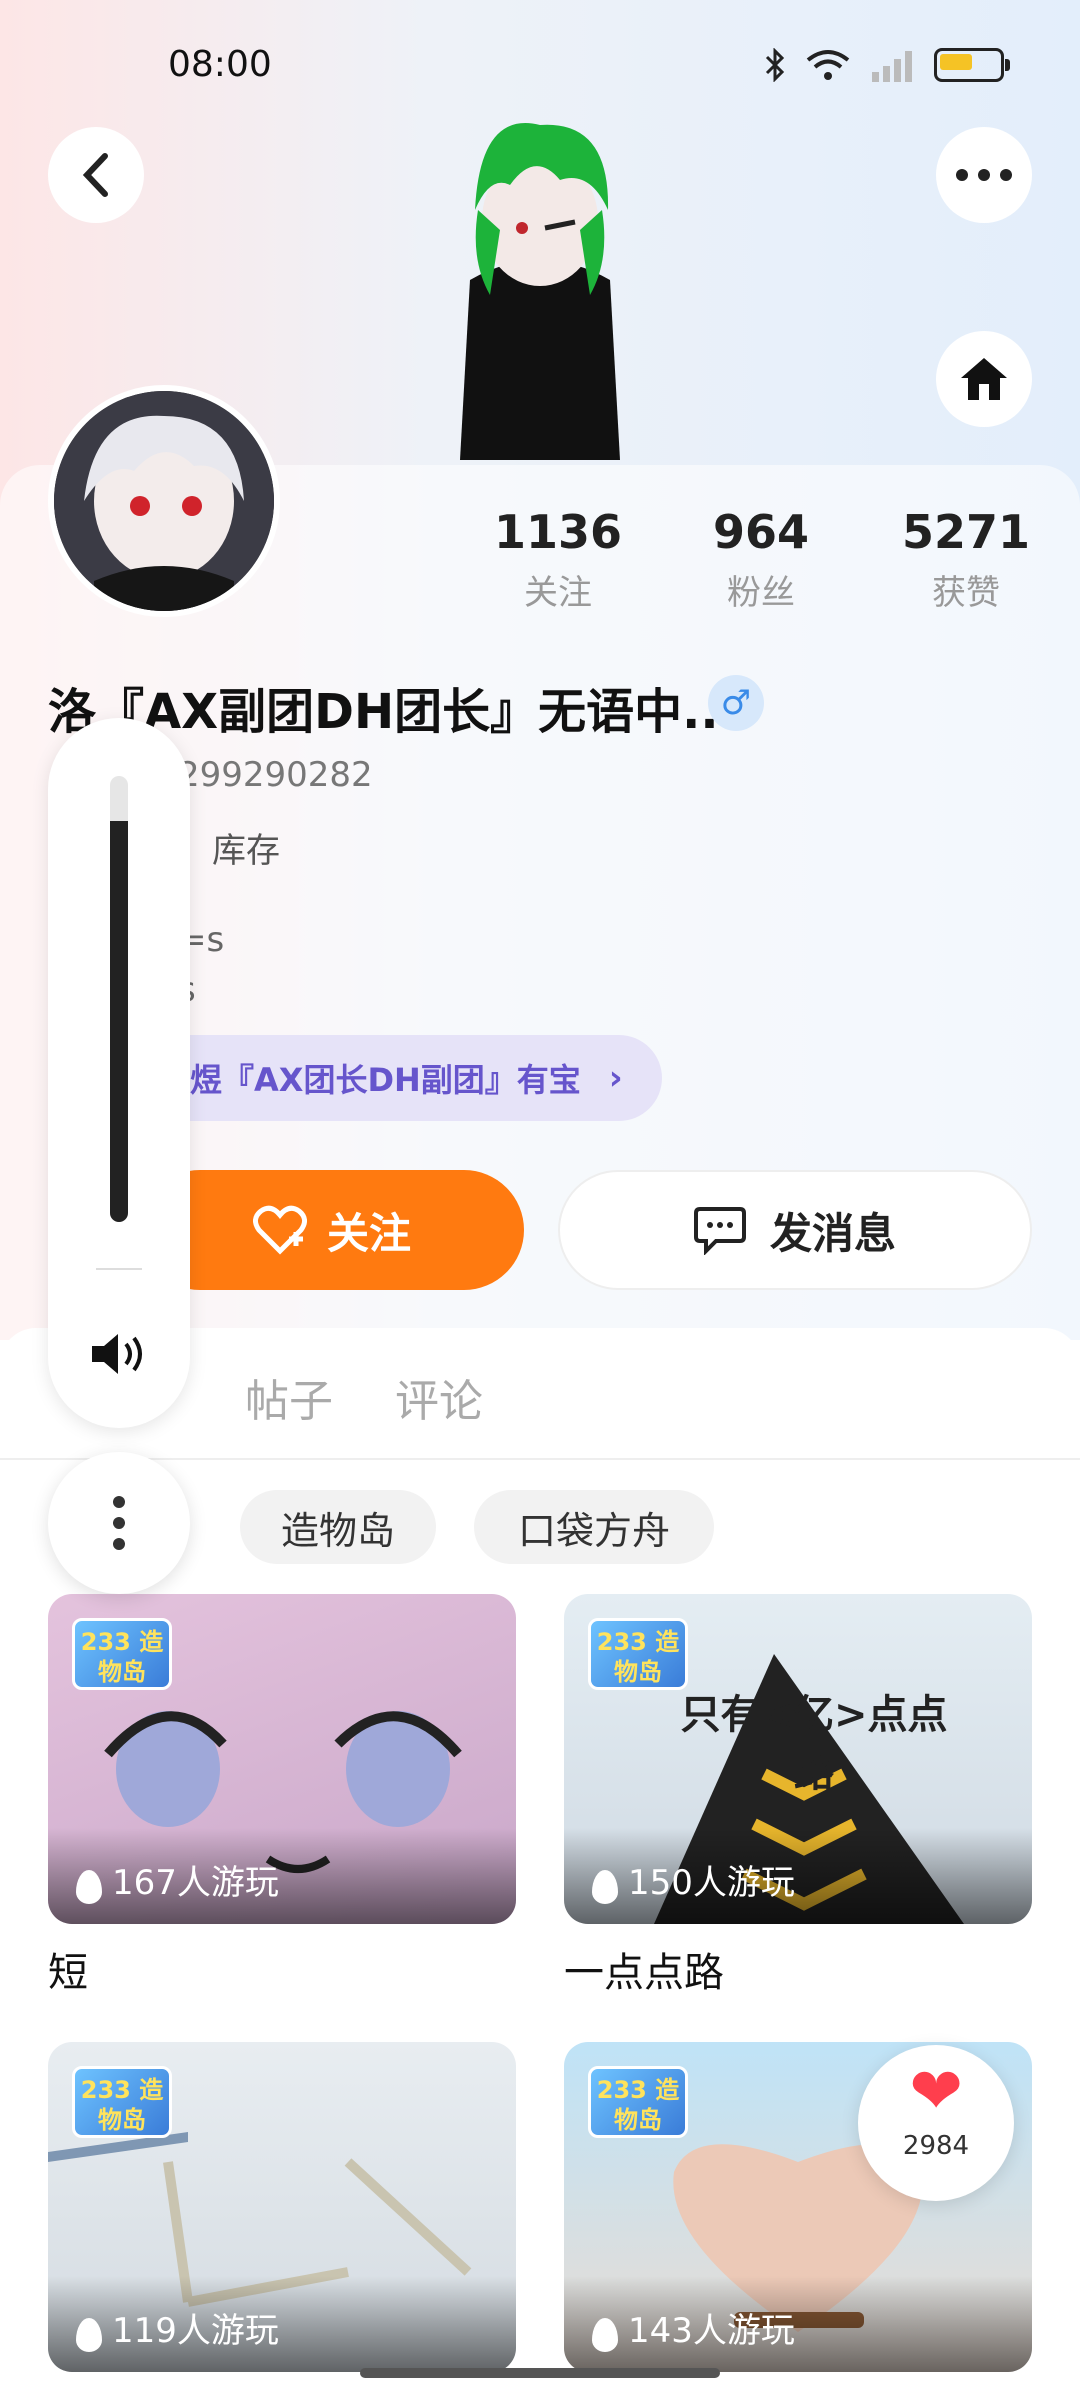 This screenshot has width=1080, height=2400. What do you see at coordinates (966, 532) in the screenshot?
I see `stat-likes-value: 5271` at bounding box center [966, 532].